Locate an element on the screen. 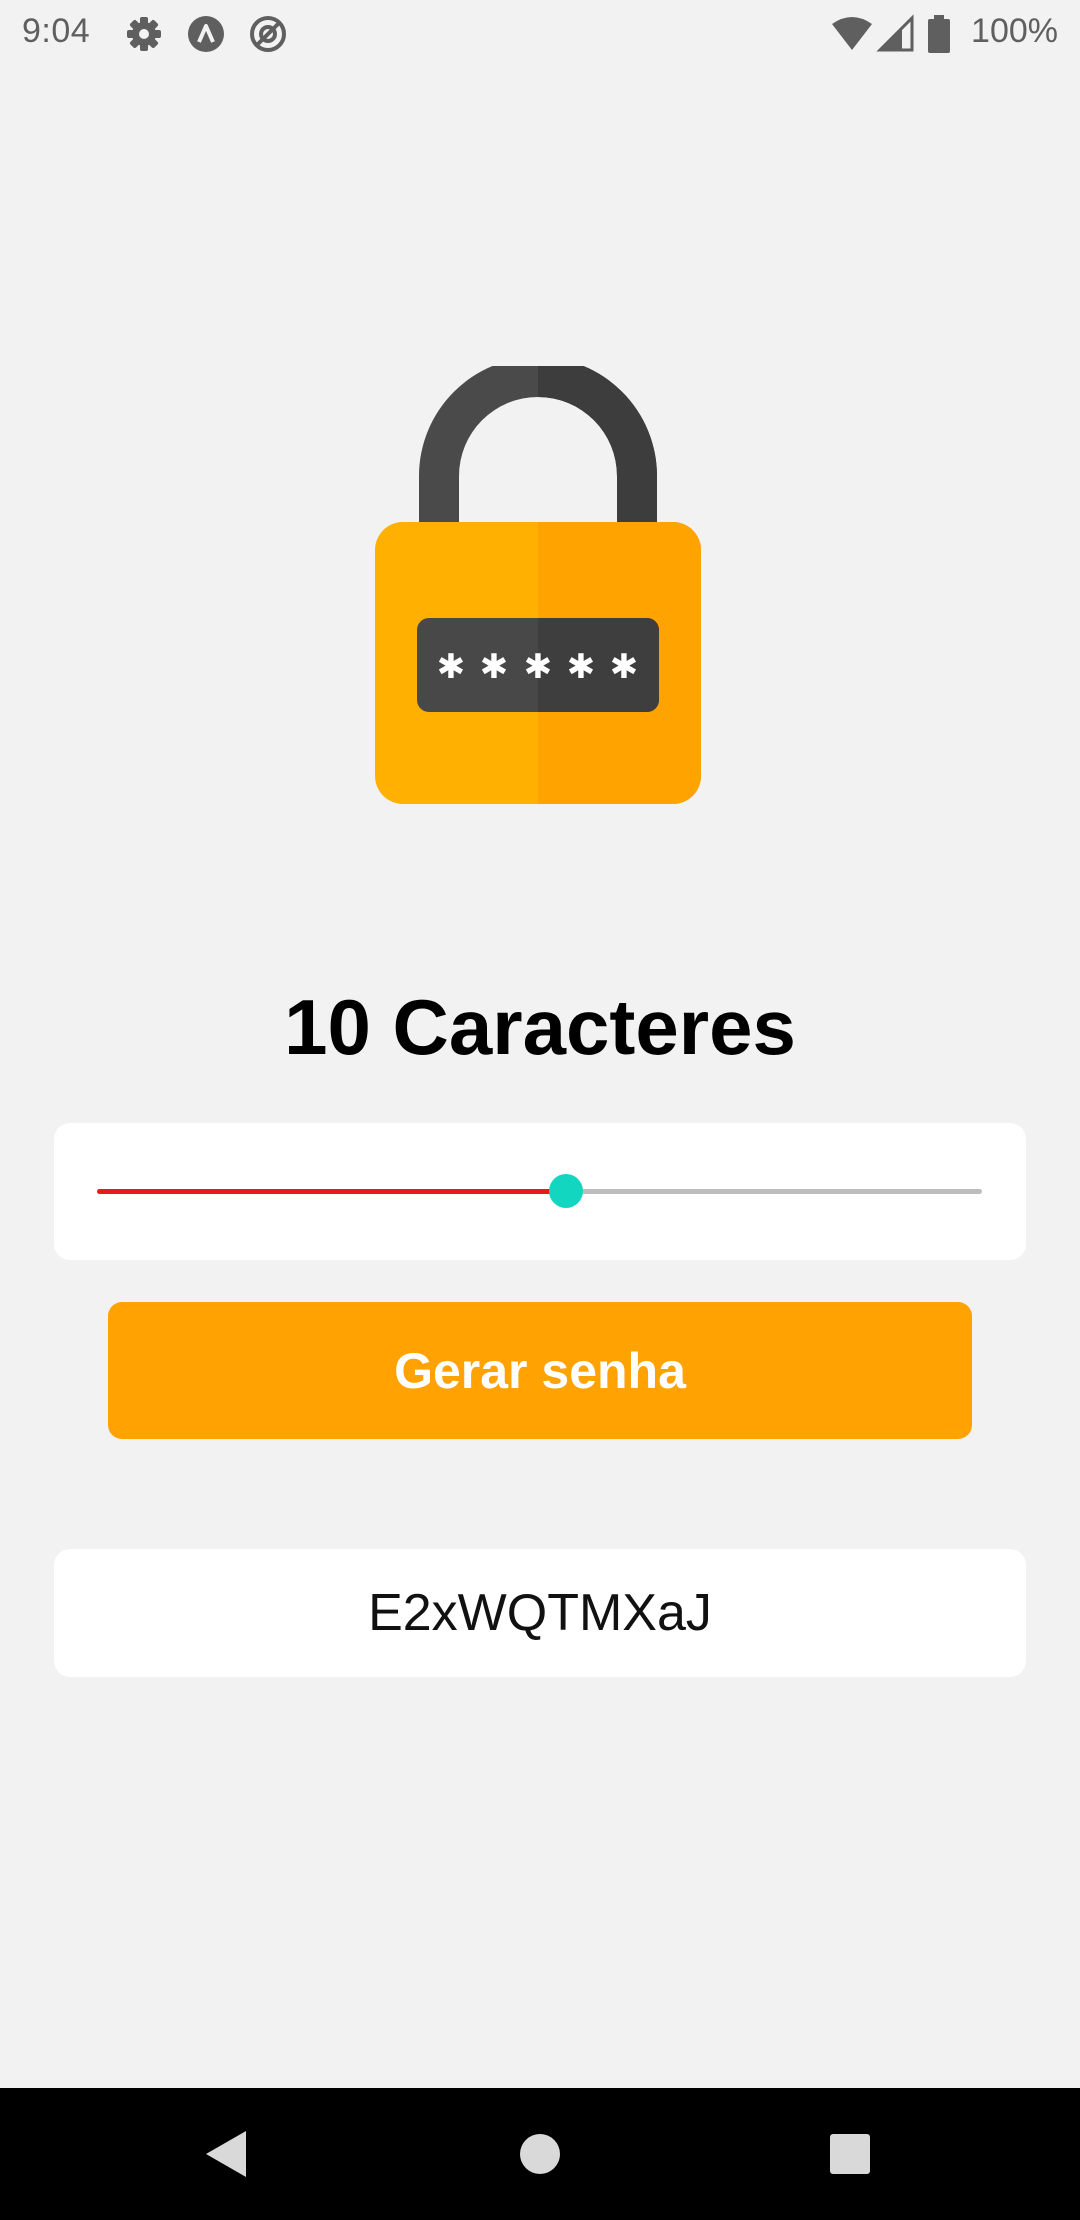 This screenshot has height=2220, width=1080. gear-icon is located at coordinates (144, 34).